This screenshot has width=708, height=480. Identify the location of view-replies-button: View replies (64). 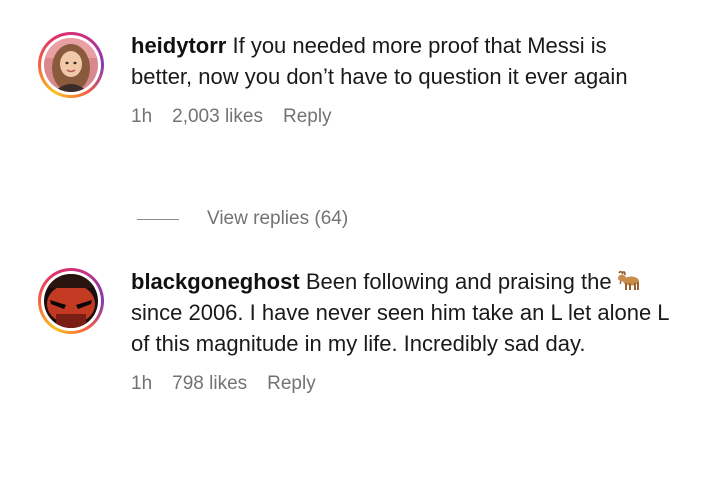
(242, 219).